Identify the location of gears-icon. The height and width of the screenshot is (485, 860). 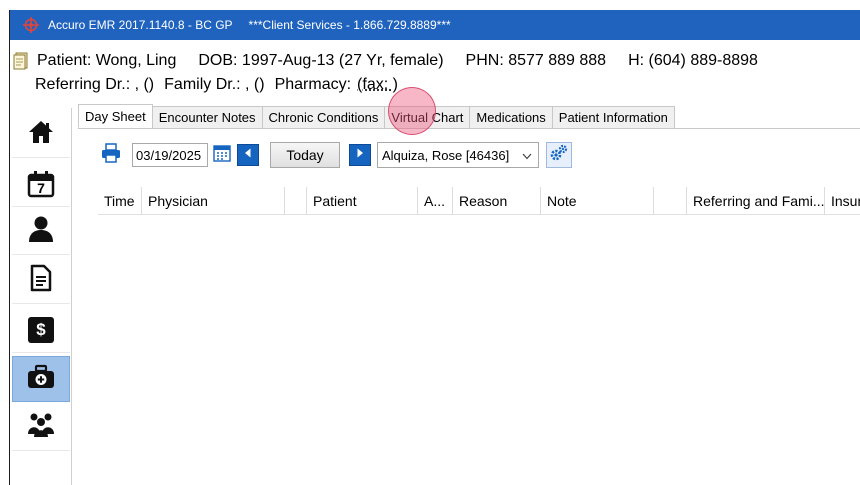
(559, 155).